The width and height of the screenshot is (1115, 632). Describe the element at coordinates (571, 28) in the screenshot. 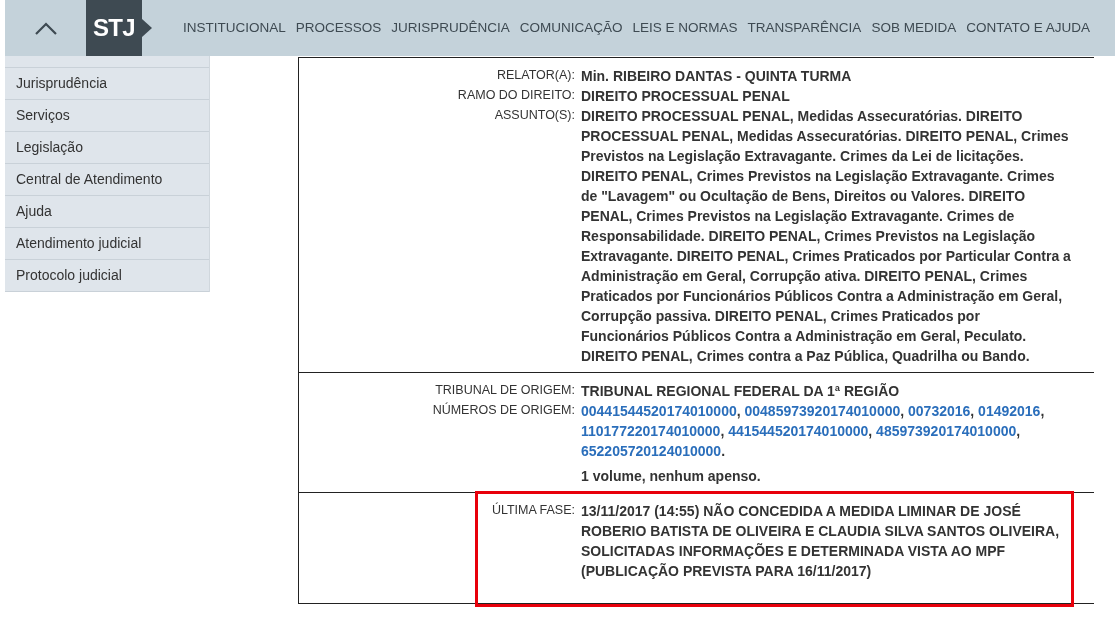

I see `nav-link: COMUNICAÇÃO` at that location.